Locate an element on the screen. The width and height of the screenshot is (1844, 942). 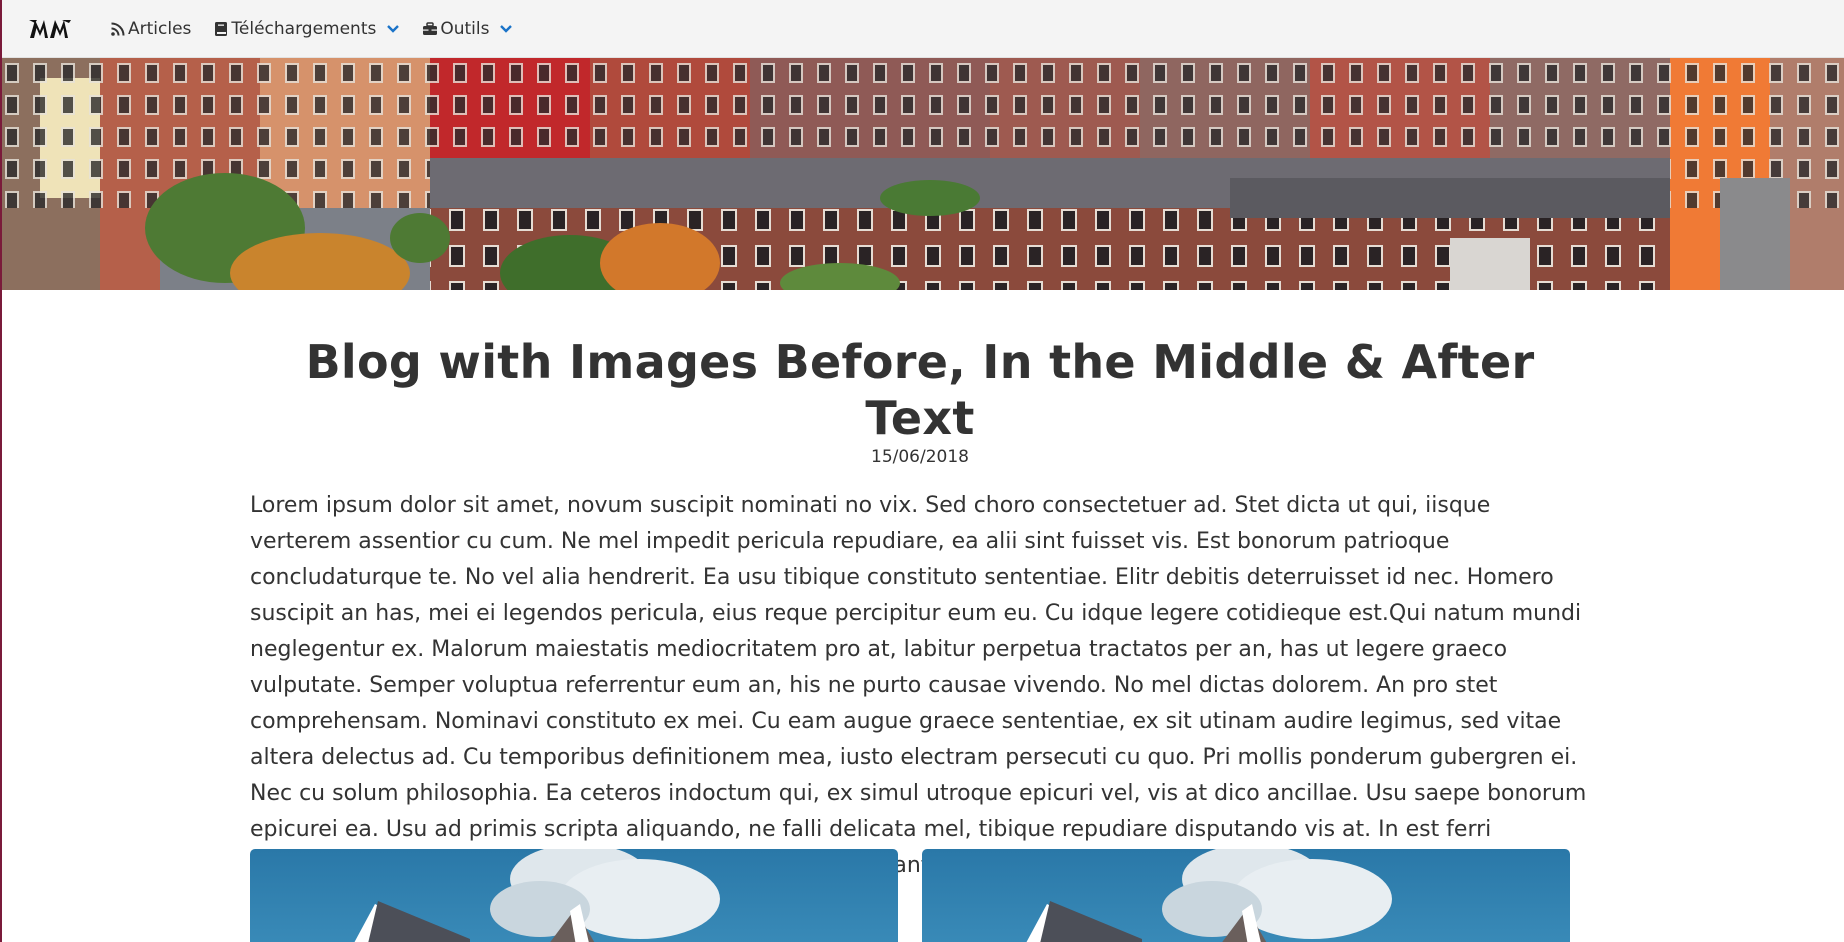
rss-icon is located at coordinates (118, 29).